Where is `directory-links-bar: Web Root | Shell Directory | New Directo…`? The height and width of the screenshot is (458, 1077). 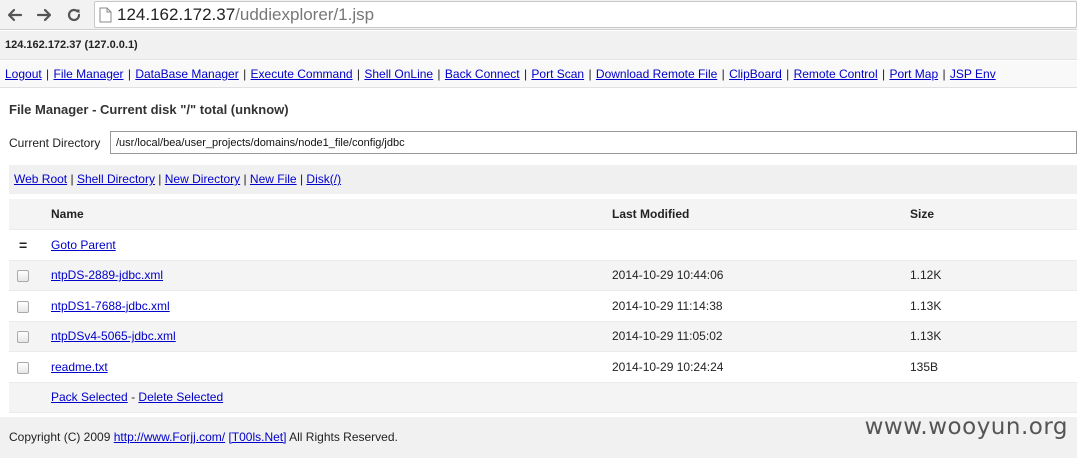
directory-links-bar: Web Root | Shell Directory | New Directo… is located at coordinates (543, 179).